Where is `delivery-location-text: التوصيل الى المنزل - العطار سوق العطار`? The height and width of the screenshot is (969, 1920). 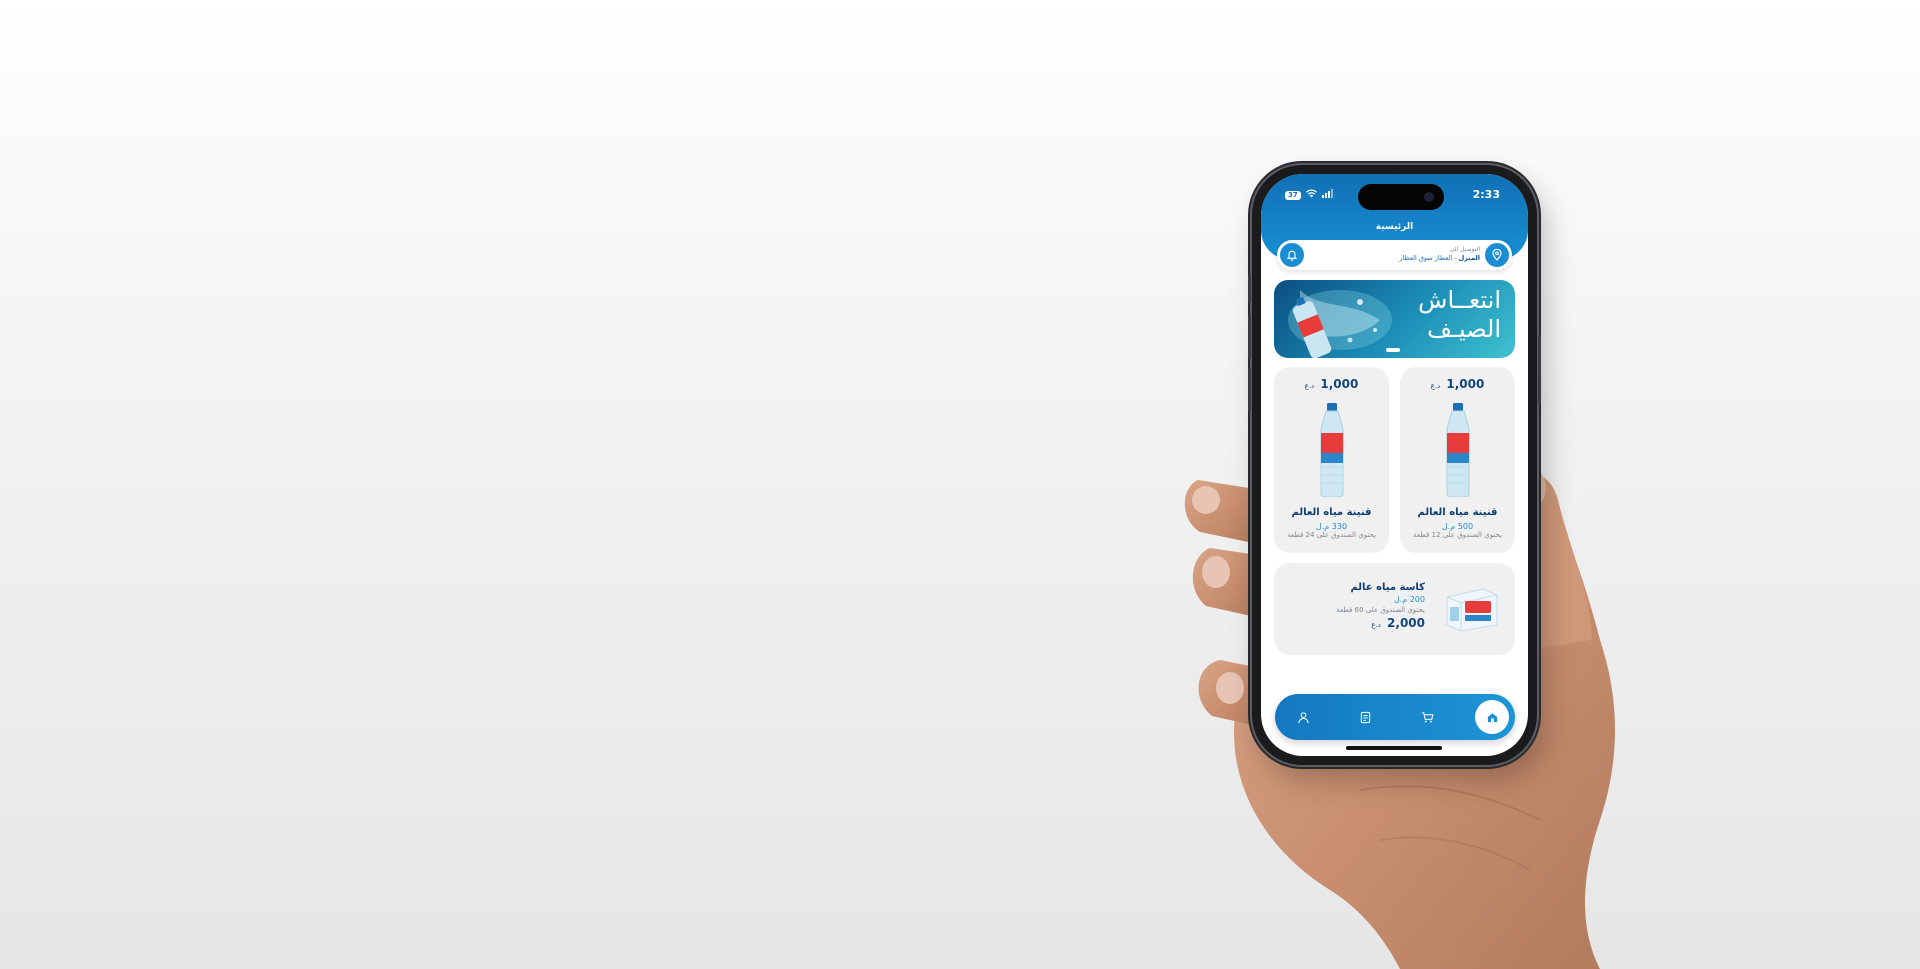
delivery-location-text: التوصيل الى المنزل - العطار سوق العطار is located at coordinates (1439, 254).